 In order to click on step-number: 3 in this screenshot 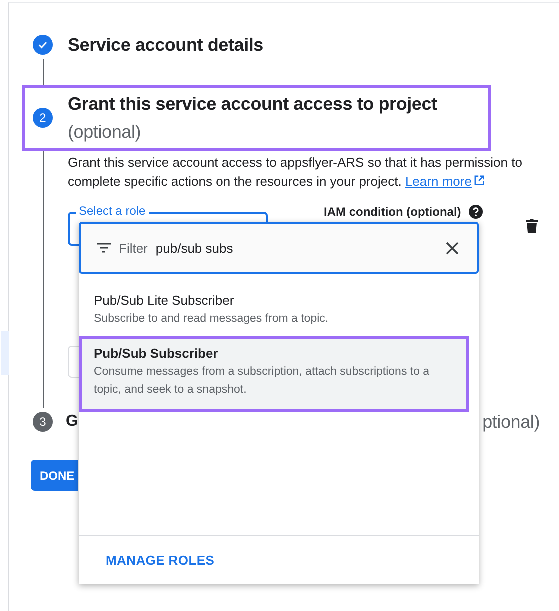, I will do `click(43, 422)`.